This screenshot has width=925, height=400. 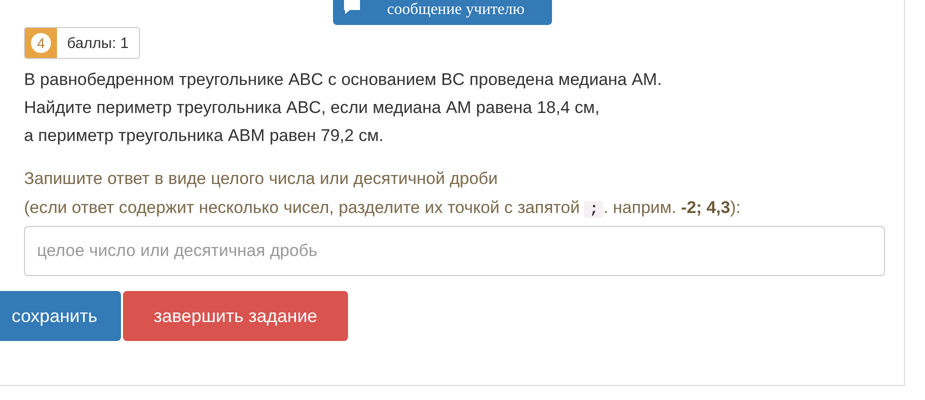 I want to click on instruction-text: Запишите ответ в виде целого числа или десятичной дроби, so click(x=261, y=179).